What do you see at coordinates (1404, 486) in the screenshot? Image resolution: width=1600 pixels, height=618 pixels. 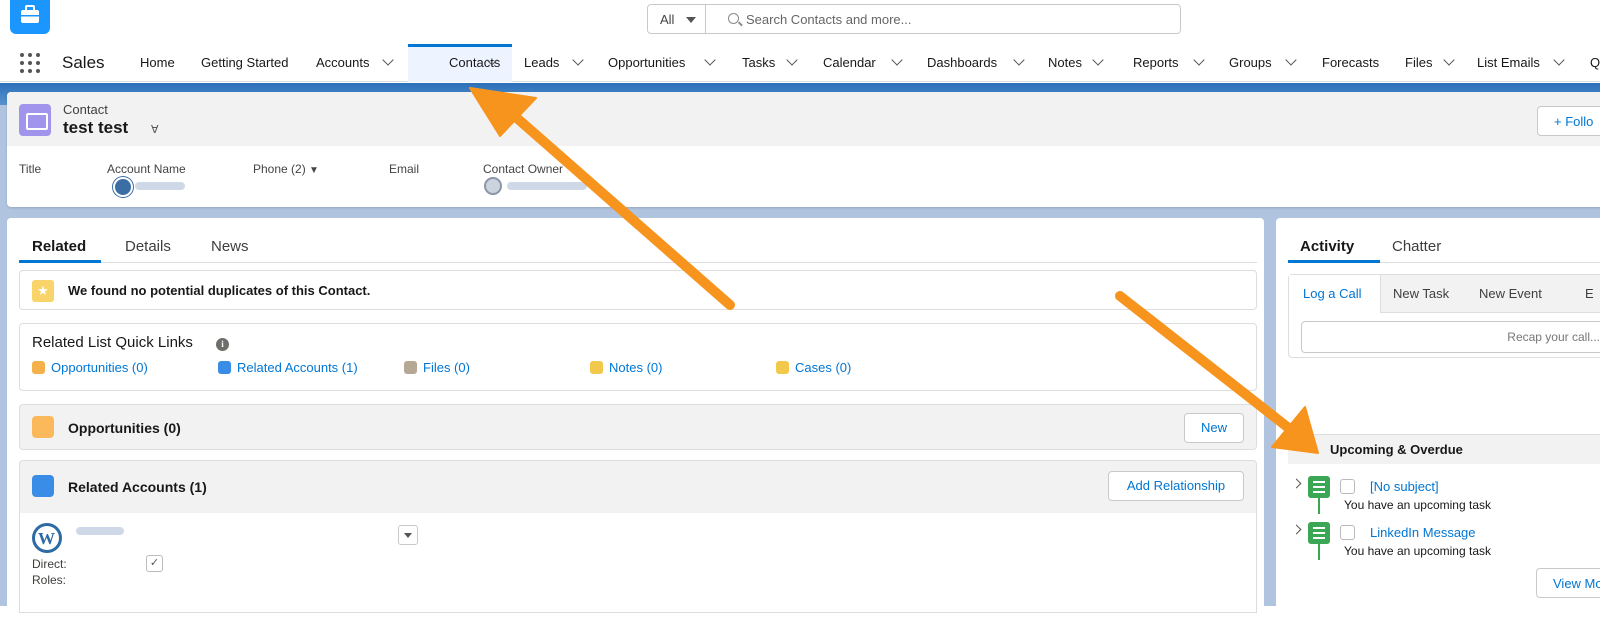 I see `task-subject-link: [No subject]` at bounding box center [1404, 486].